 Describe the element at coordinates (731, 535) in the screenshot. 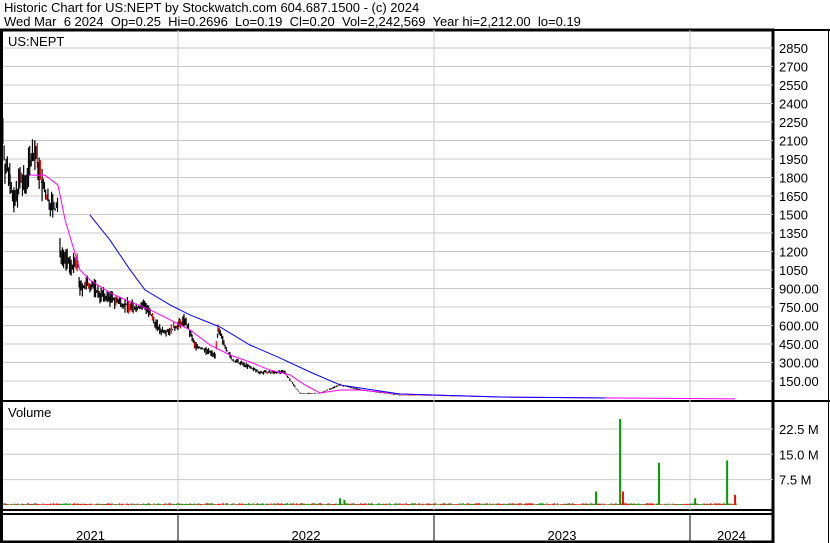

I see `year-label: 2024` at that location.